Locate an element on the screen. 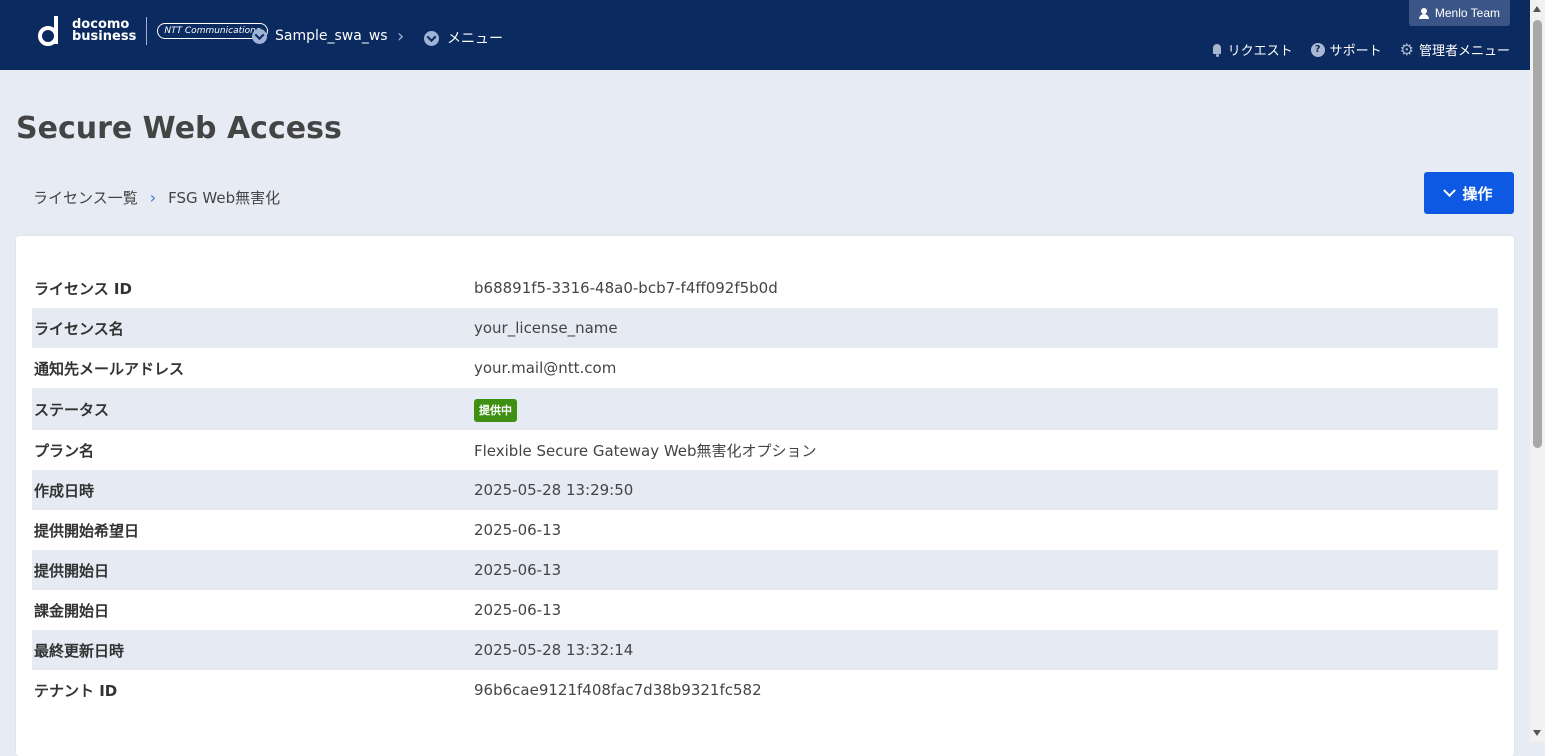 This screenshot has width=1545, height=756. user-menu-button: Menlo Team is located at coordinates (1459, 13).